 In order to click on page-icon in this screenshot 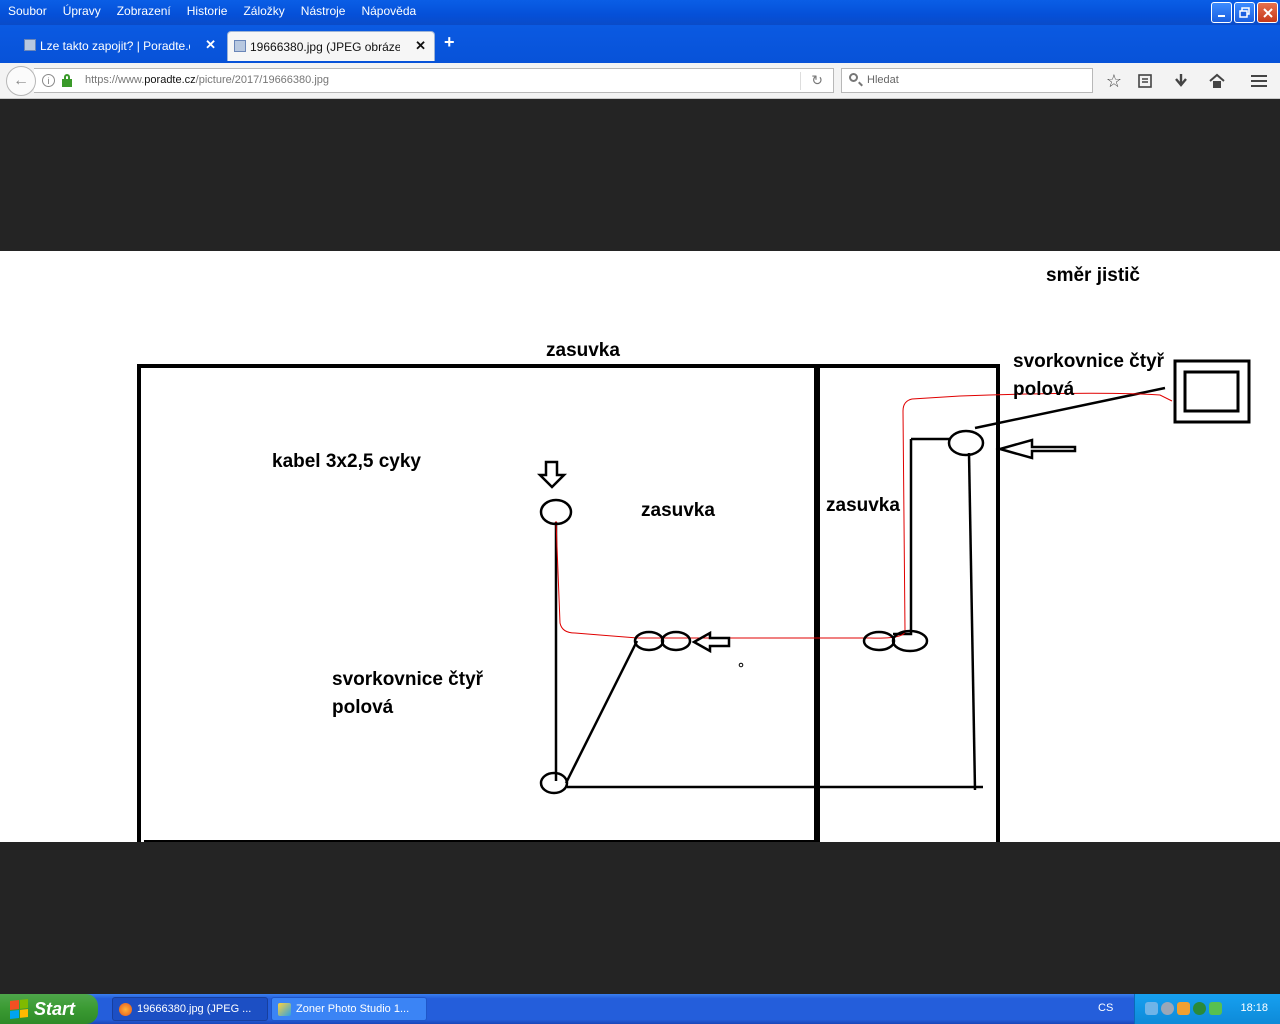, I will do `click(30, 45)`.